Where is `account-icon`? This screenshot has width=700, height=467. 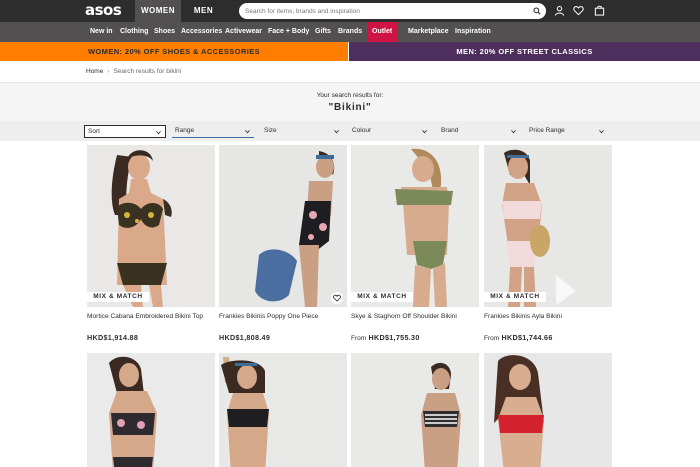
account-icon is located at coordinates (559, 10).